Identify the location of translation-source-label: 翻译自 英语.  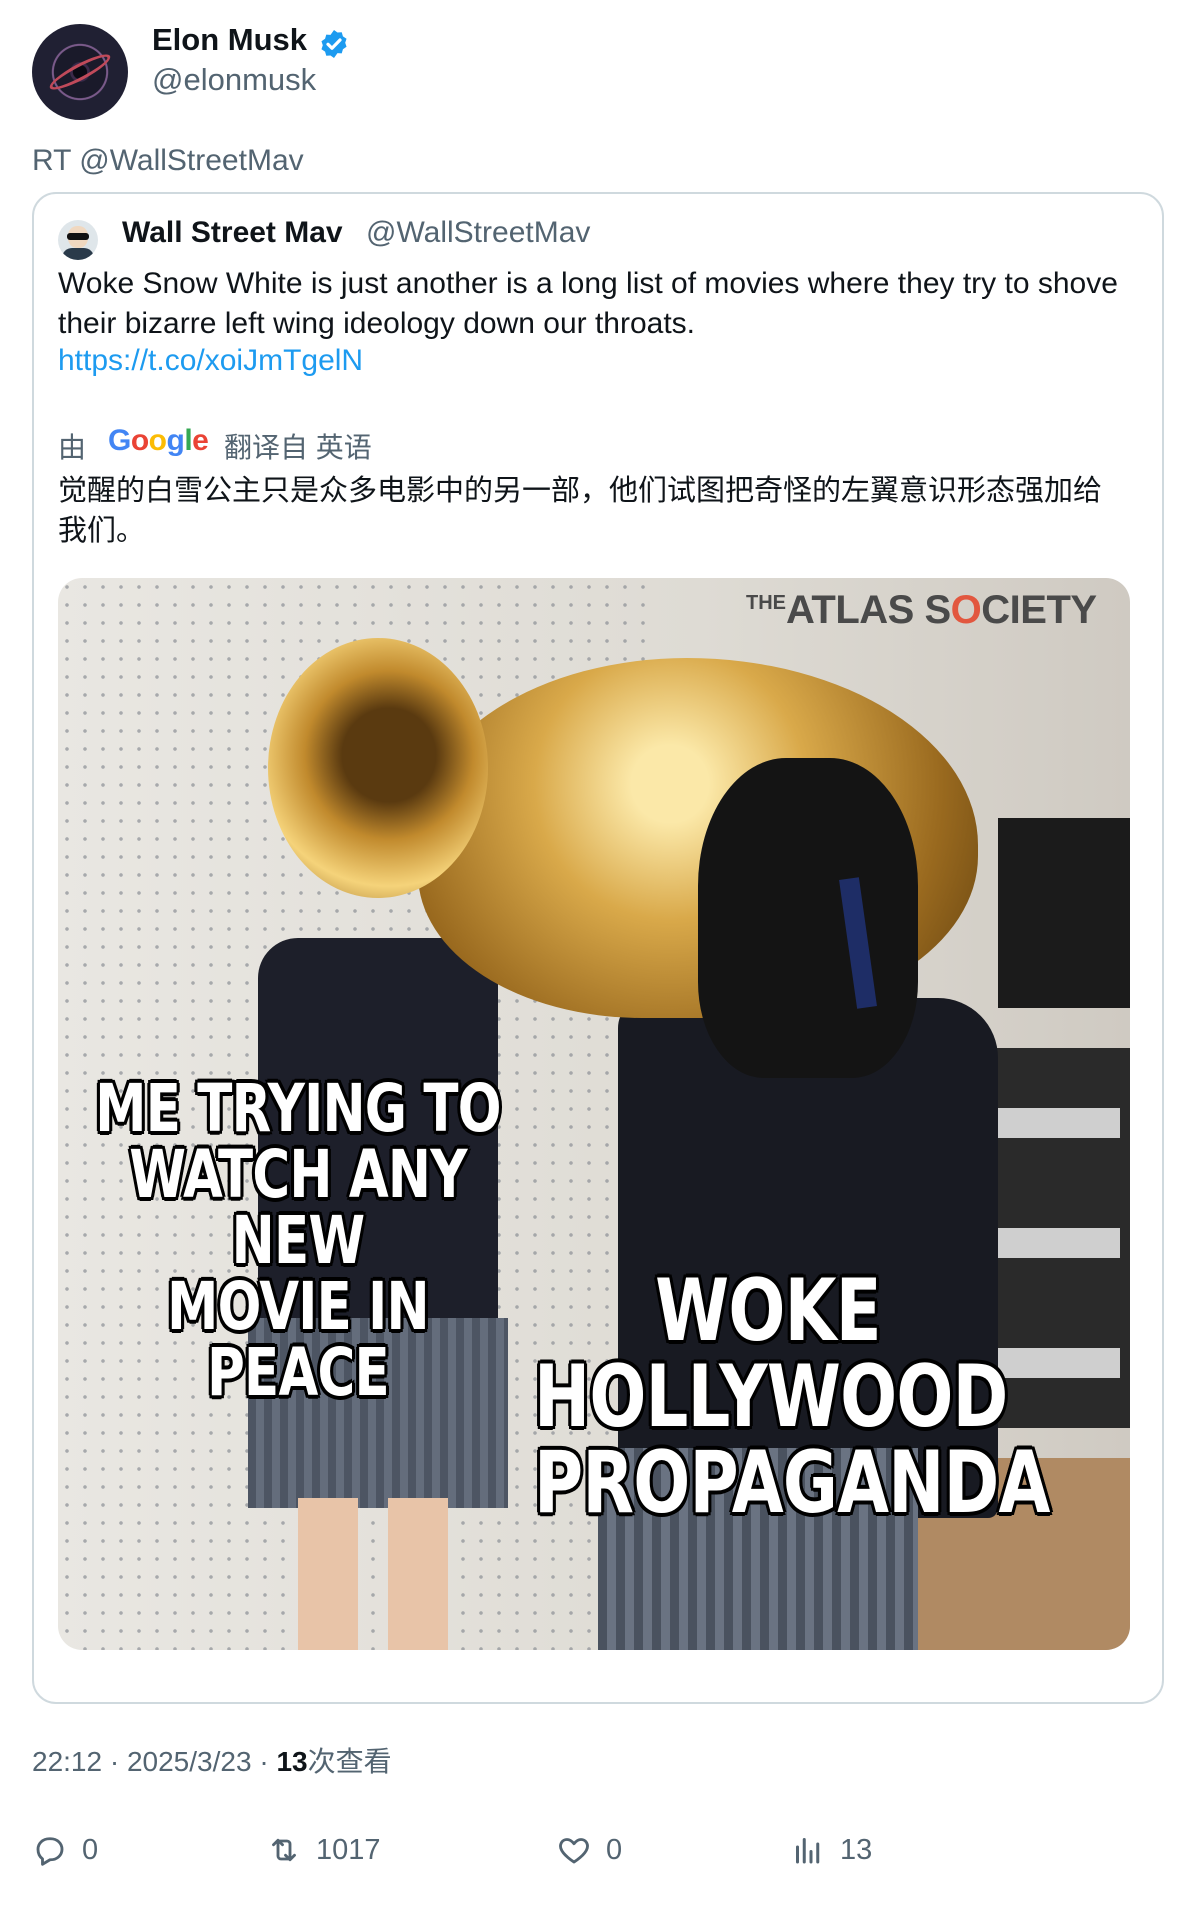
(298, 447).